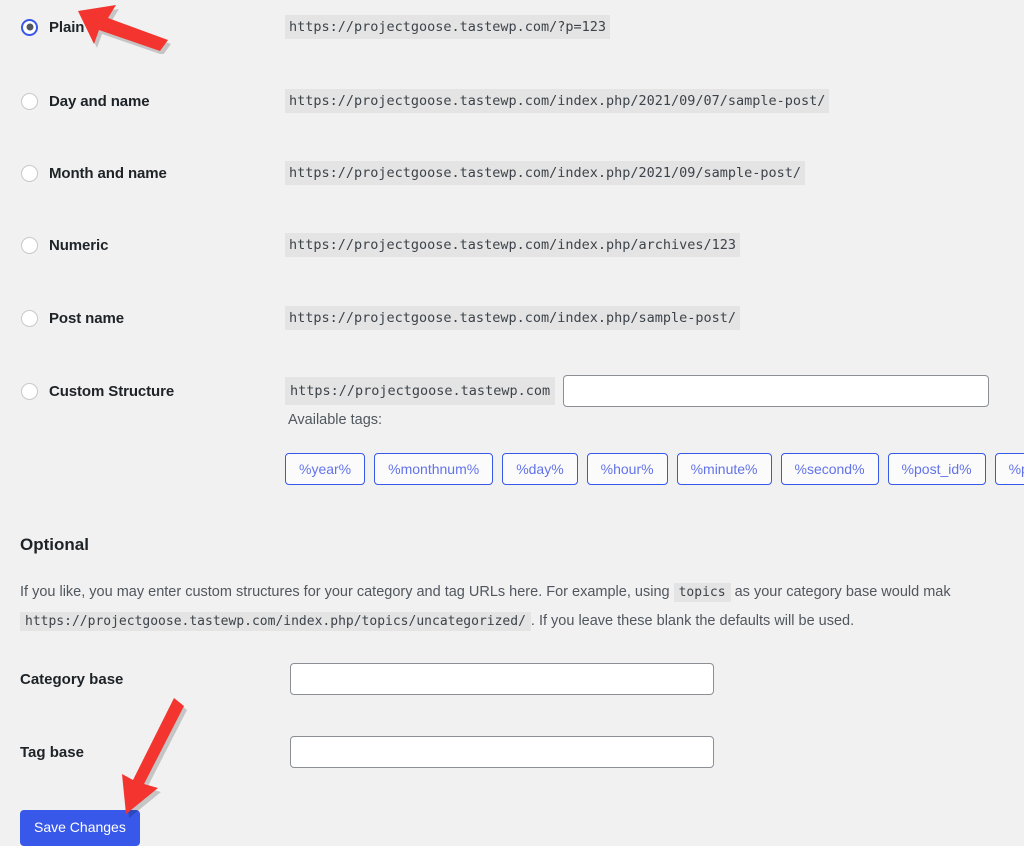 The width and height of the screenshot is (1024, 846). Describe the element at coordinates (29, 318) in the screenshot. I see `radio-post-name` at that location.